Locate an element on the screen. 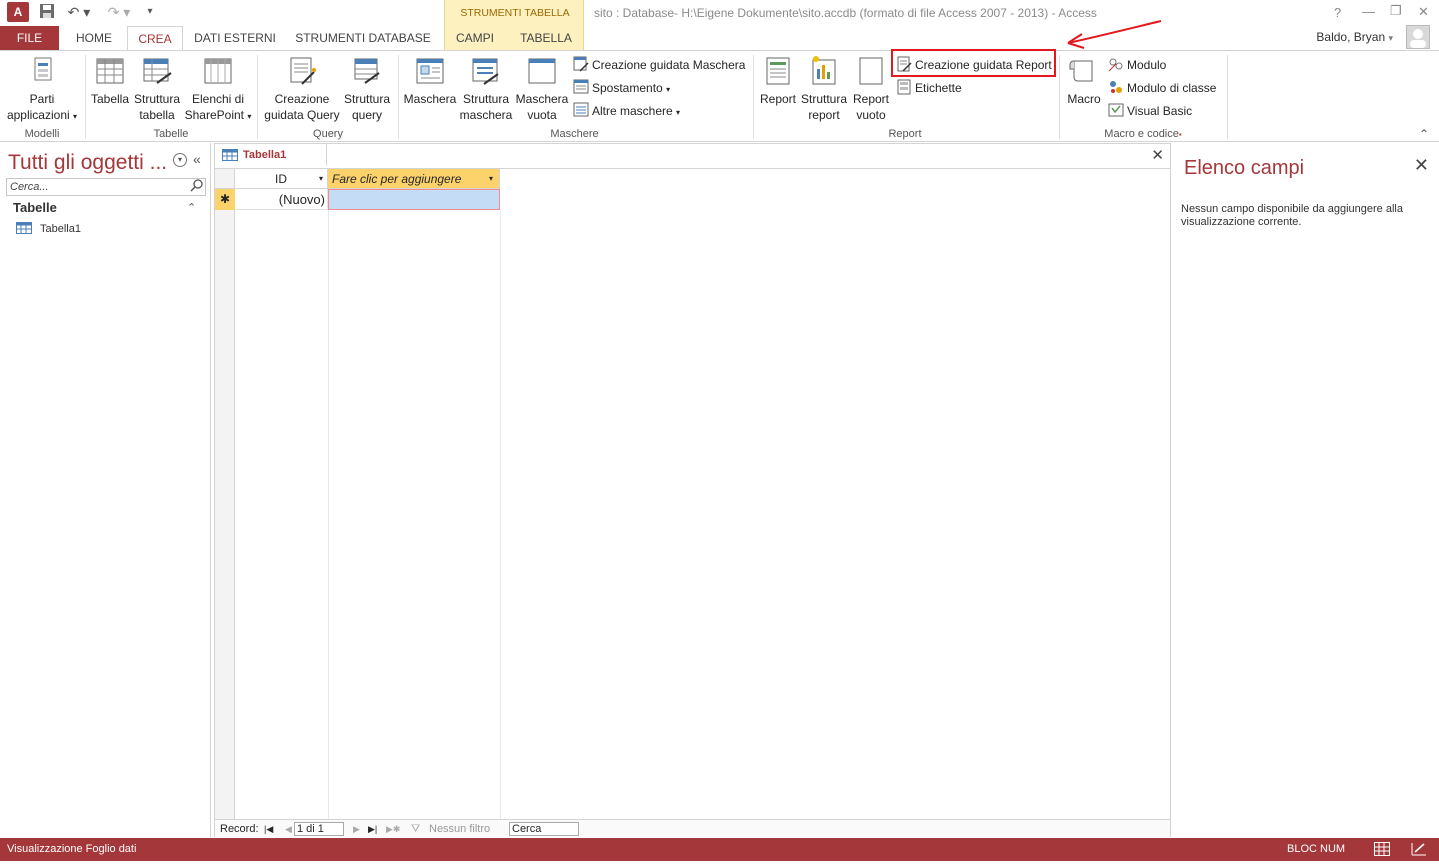 The image size is (1439, 865). tab-dati-esterni: DATI ESTERNI is located at coordinates (235, 38).